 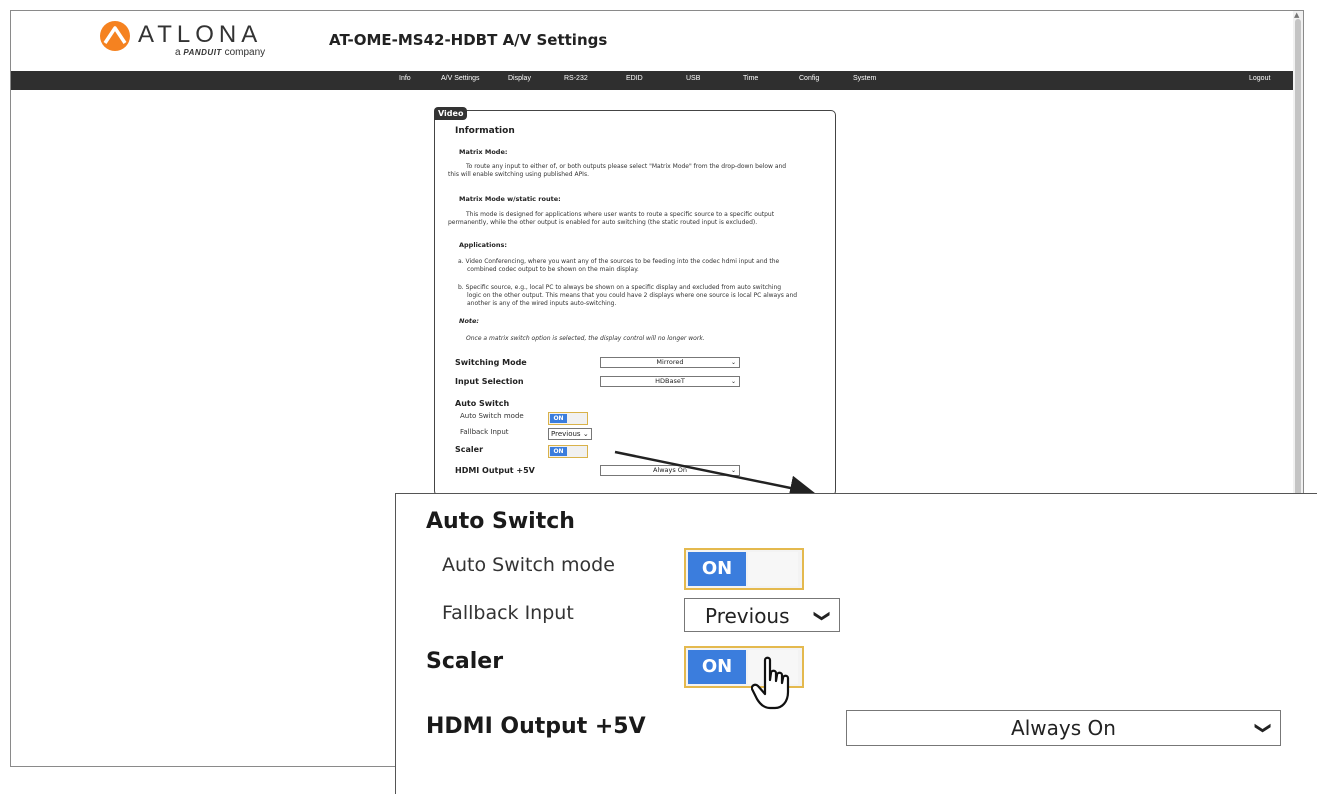 I want to click on switching-mode-select: Mirrored ⌄, so click(x=670, y=362).